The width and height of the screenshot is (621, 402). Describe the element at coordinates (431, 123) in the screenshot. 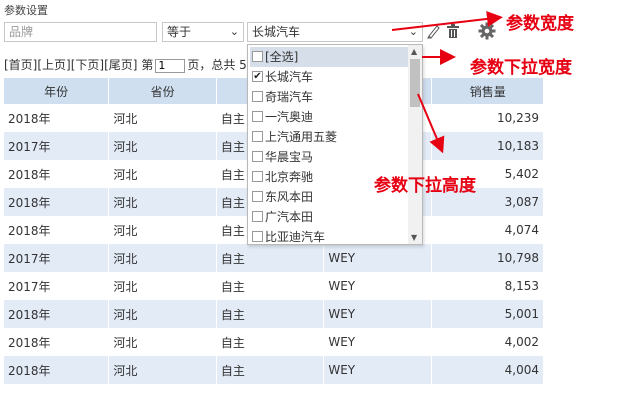

I see `arrow-dropdown-height` at that location.